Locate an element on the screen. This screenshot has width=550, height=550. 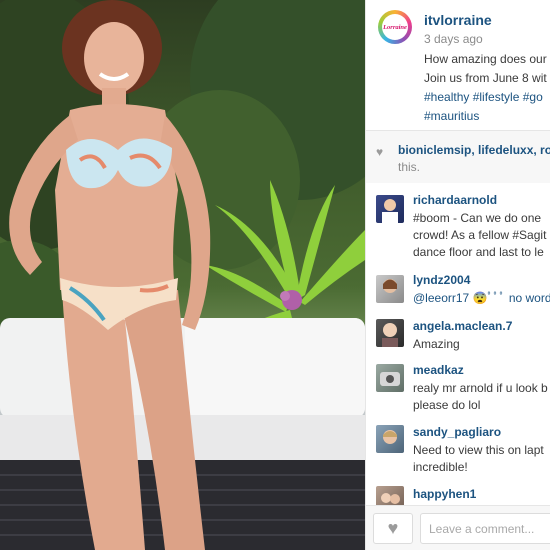
avatar-logo-text: Lorraine is located at coordinates (395, 27).